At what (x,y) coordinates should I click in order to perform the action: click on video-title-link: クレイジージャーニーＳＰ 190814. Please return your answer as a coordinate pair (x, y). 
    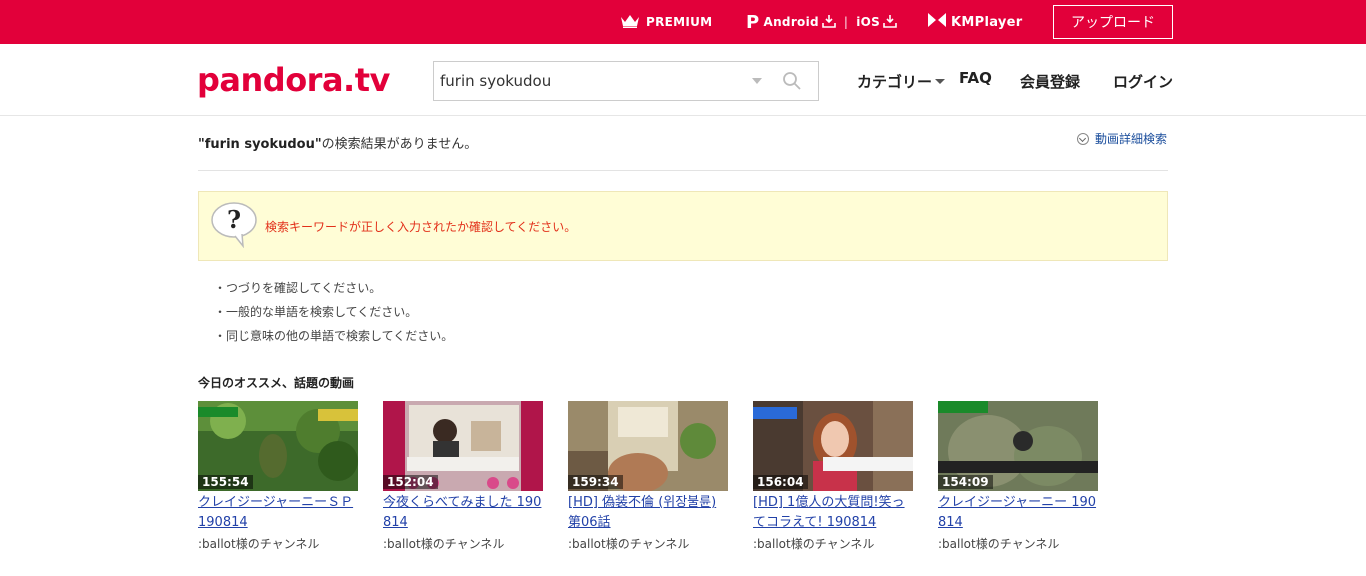
    Looking at the image, I should click on (278, 513).